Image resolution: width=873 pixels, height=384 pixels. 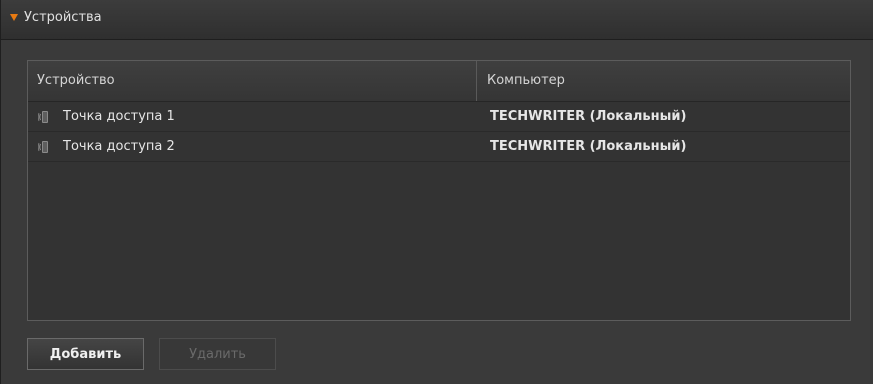 I want to click on device-name: Точка доступа 1, so click(x=119, y=116).